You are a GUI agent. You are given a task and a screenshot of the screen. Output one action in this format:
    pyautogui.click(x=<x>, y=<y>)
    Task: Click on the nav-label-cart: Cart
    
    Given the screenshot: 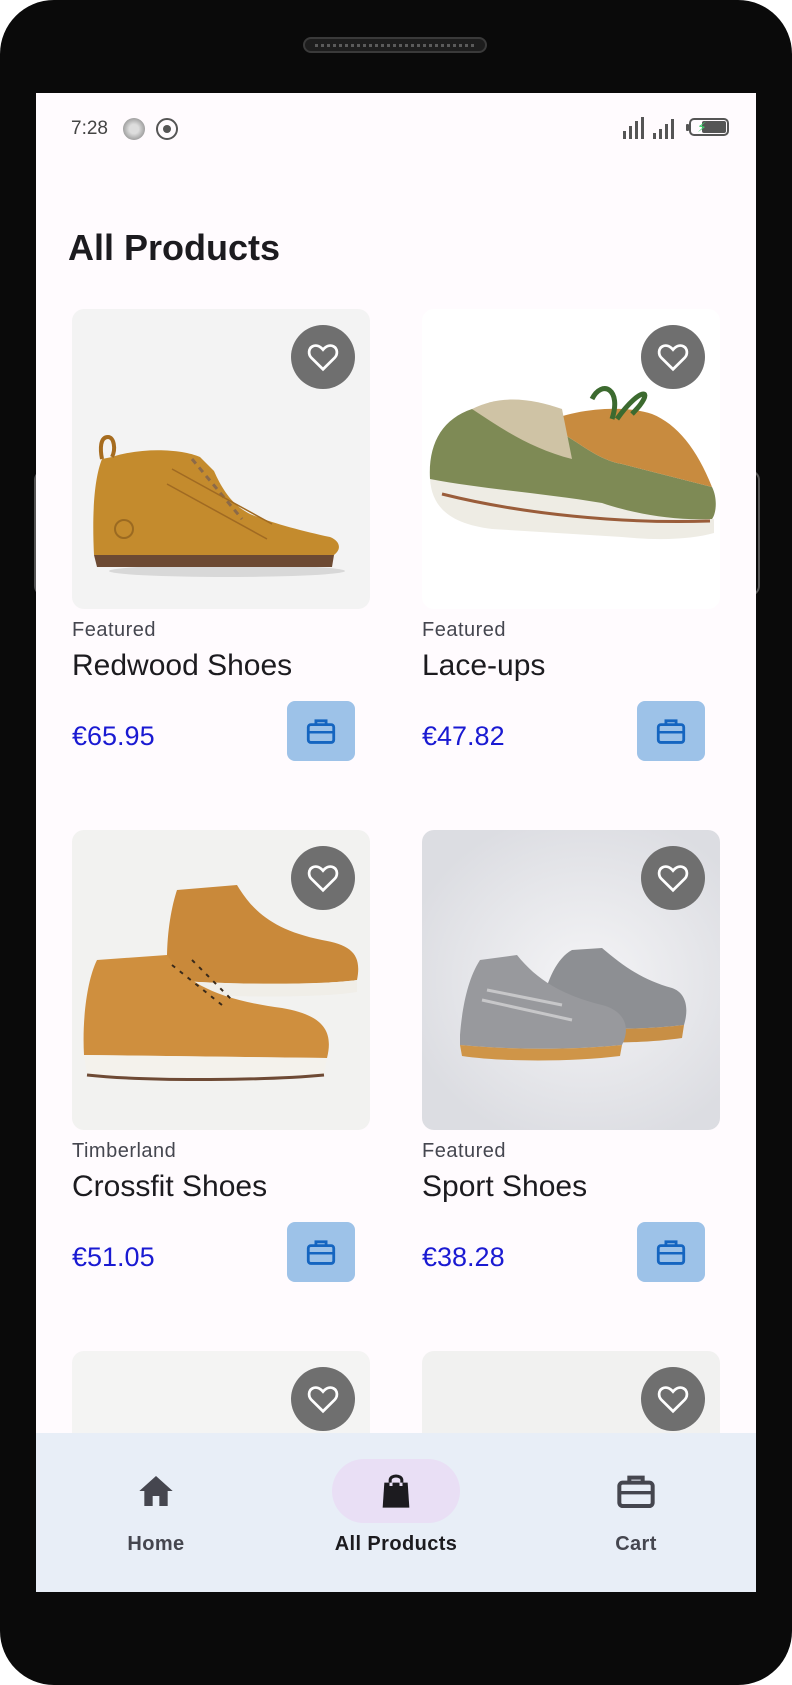 What is the action you would take?
    pyautogui.click(x=636, y=1544)
    